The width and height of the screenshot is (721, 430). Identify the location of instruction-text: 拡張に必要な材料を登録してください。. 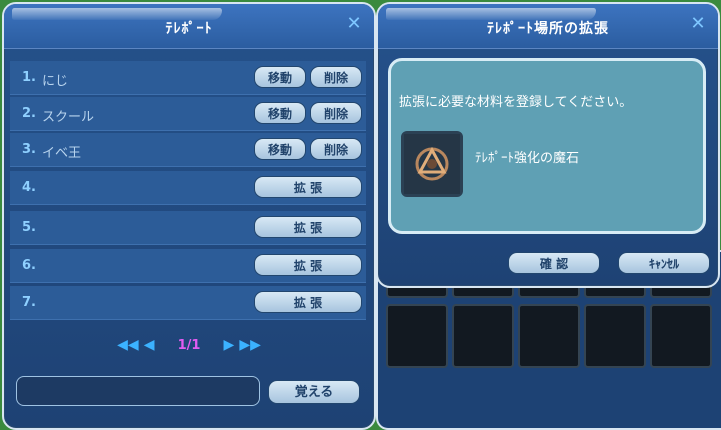
(516, 102).